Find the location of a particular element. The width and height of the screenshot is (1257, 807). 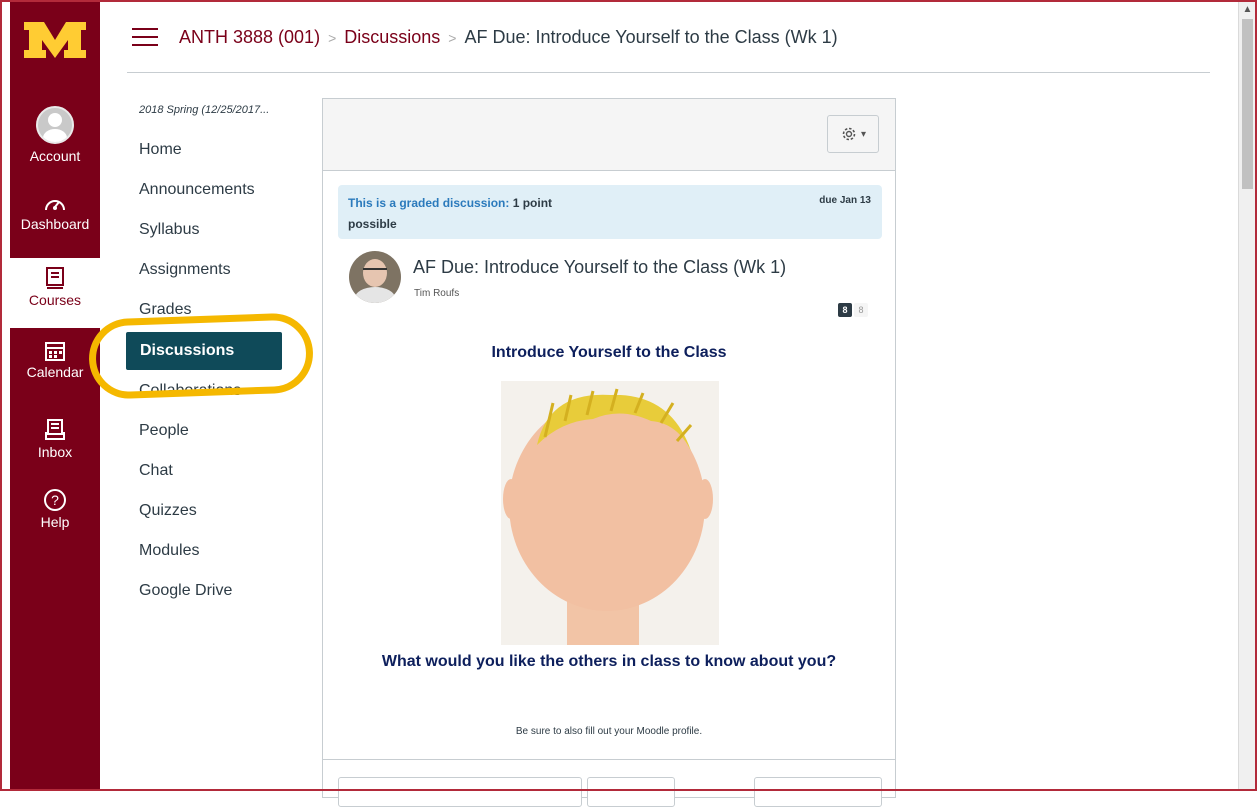

breadcrumb-discussions: Discussions is located at coordinates (392, 37).